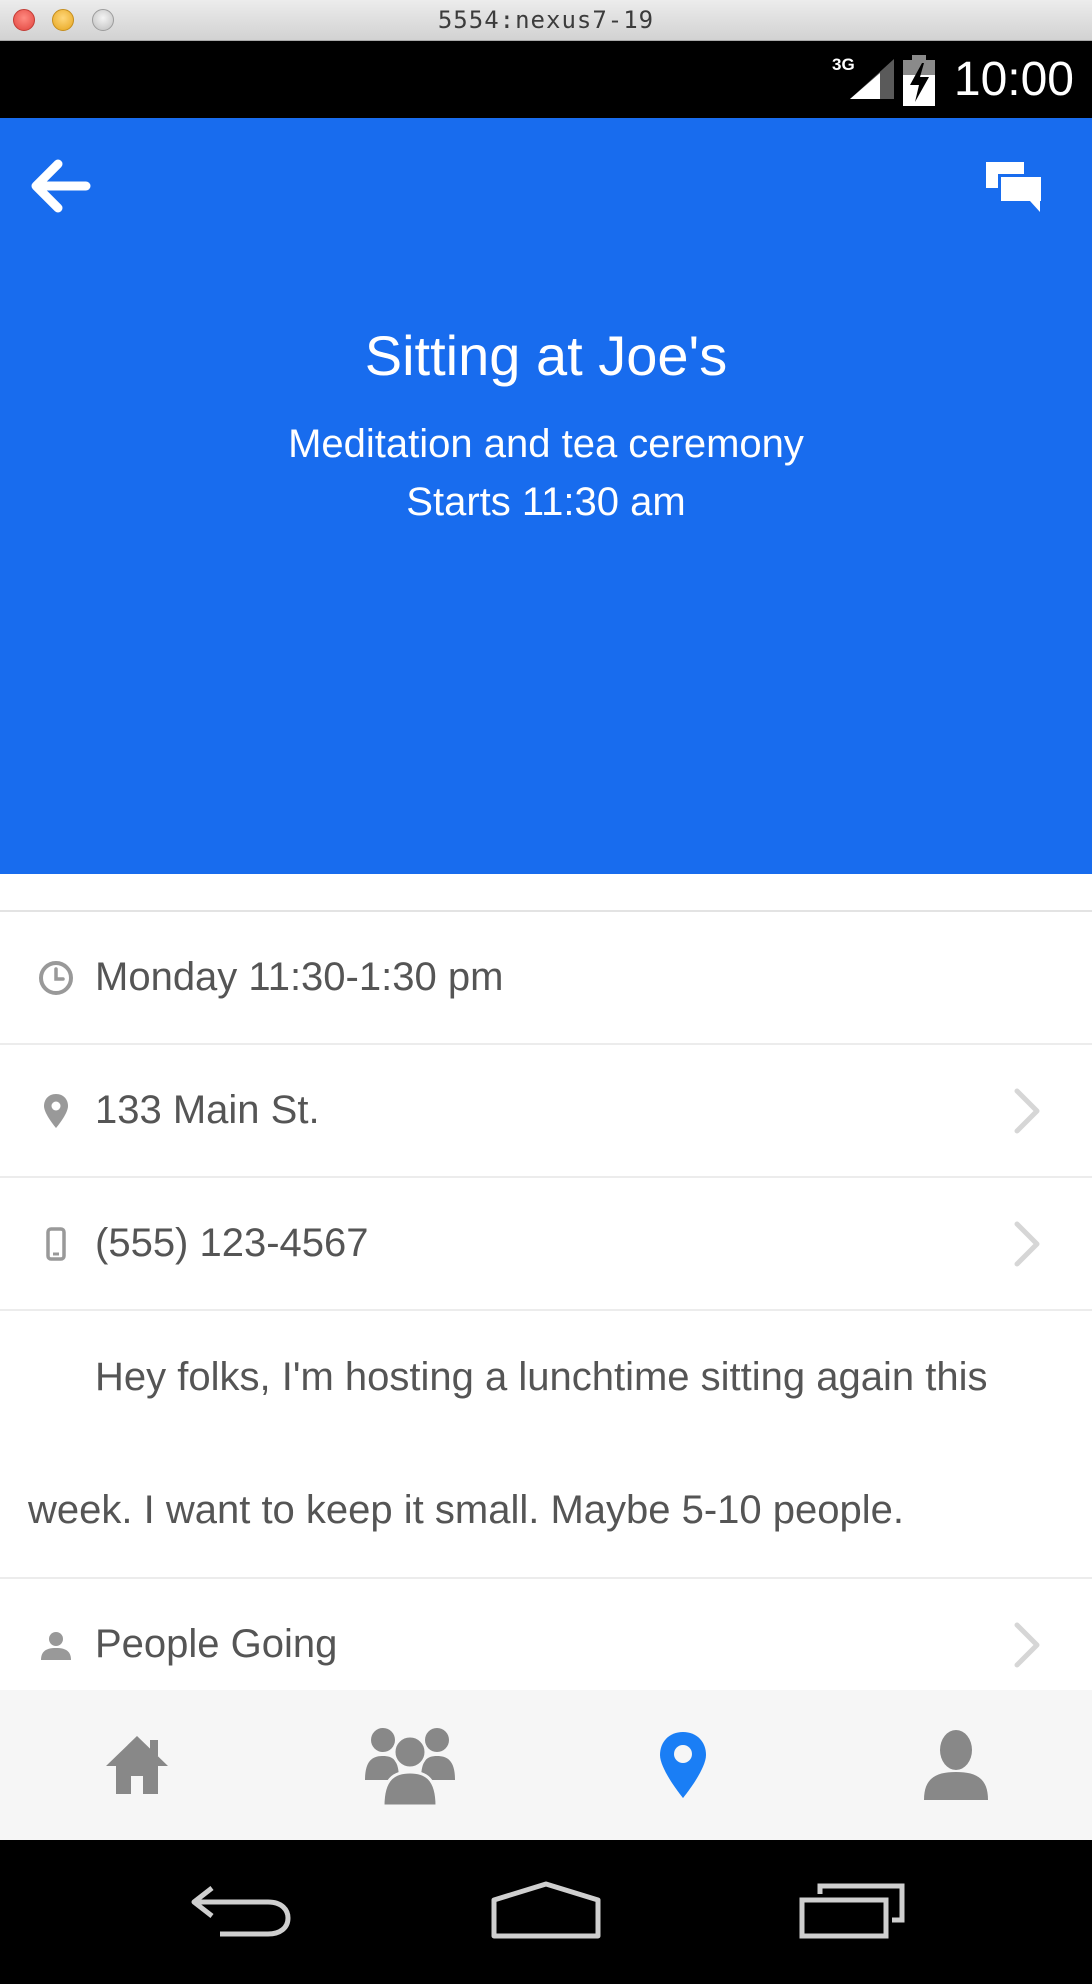  I want to click on window-titlebar: 5554:nexus7-19, so click(546, 20).